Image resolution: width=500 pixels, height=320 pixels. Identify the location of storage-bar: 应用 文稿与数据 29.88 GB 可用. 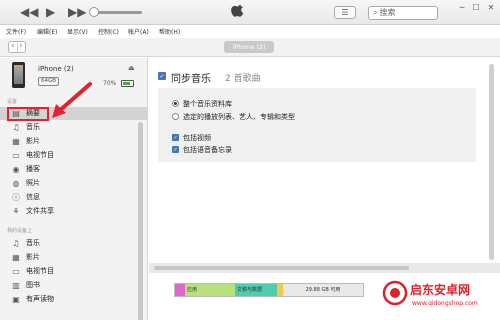
(269, 290).